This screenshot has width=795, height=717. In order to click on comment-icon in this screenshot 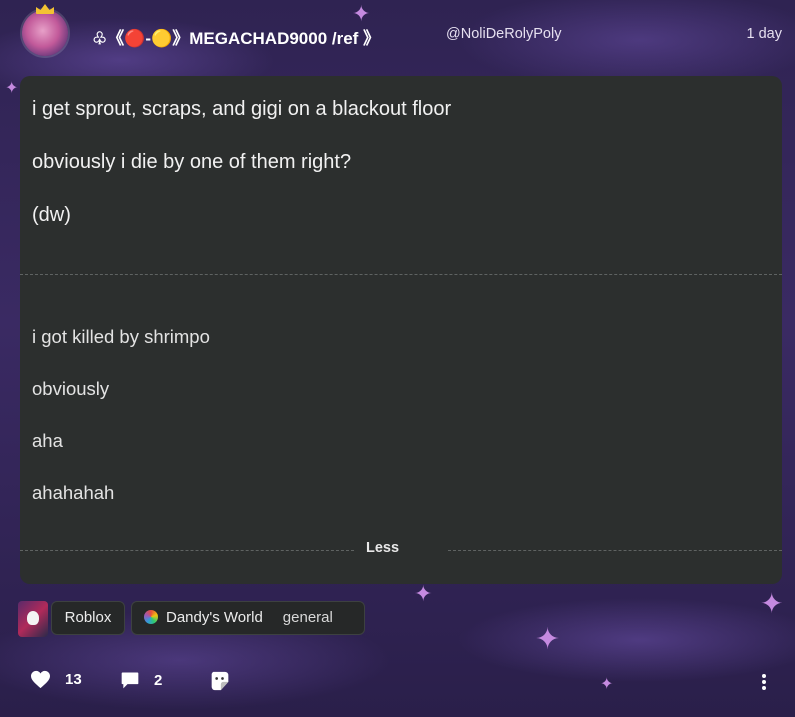, I will do `click(130, 680)`.